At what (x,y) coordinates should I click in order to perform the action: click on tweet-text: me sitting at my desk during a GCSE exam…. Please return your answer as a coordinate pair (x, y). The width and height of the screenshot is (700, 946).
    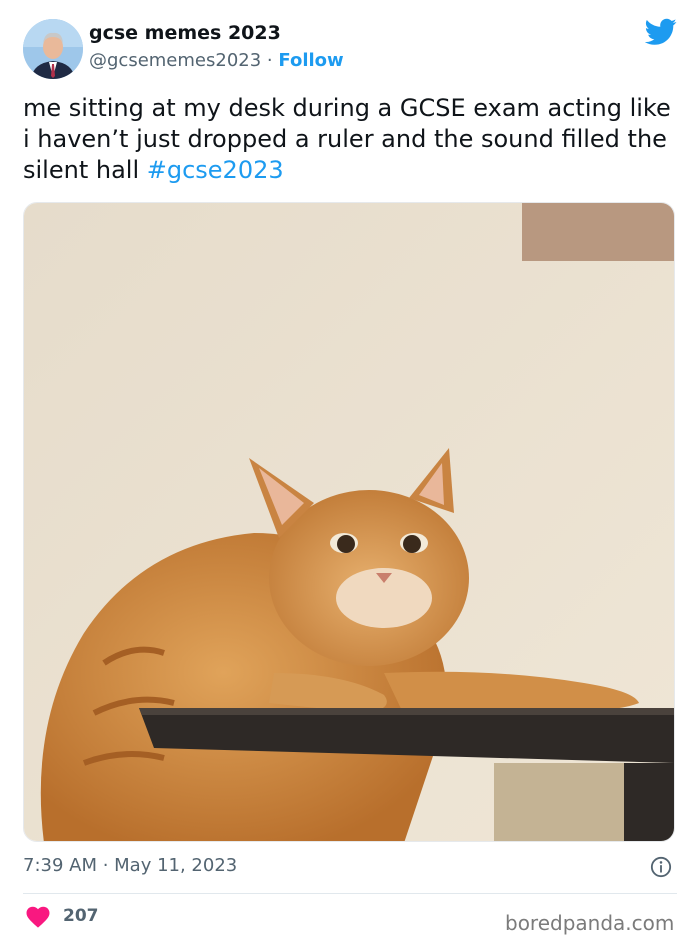
    Looking at the image, I should click on (353, 139).